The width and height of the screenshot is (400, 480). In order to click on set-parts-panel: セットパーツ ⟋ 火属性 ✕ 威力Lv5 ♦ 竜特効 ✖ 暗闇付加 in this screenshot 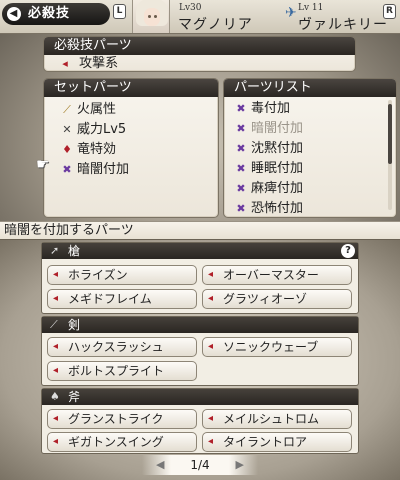, I will do `click(131, 148)`.